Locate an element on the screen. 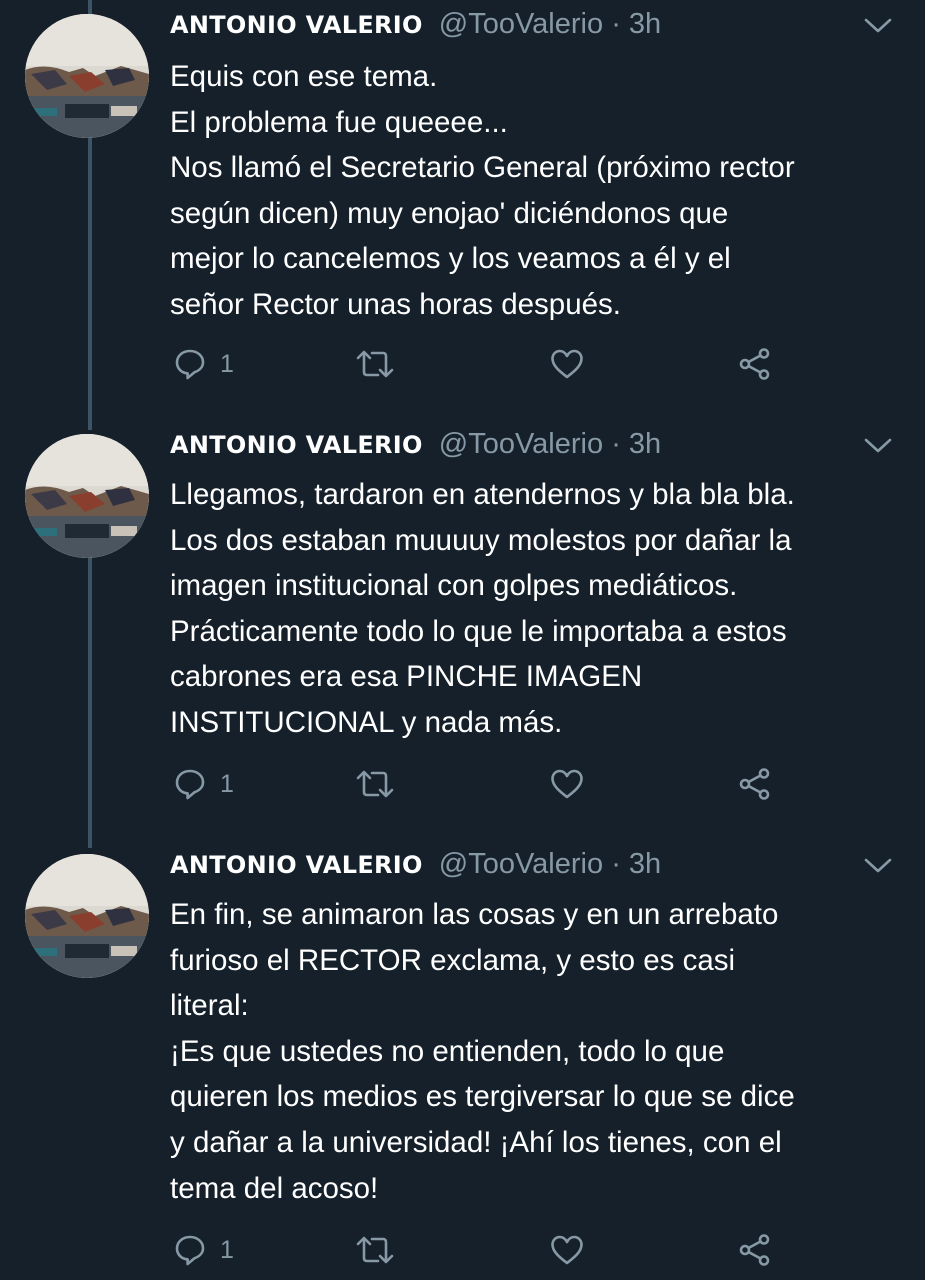 This screenshot has height=1280, width=925. tweet-text-line: señor Rector unas horas después. is located at coordinates (395, 304).